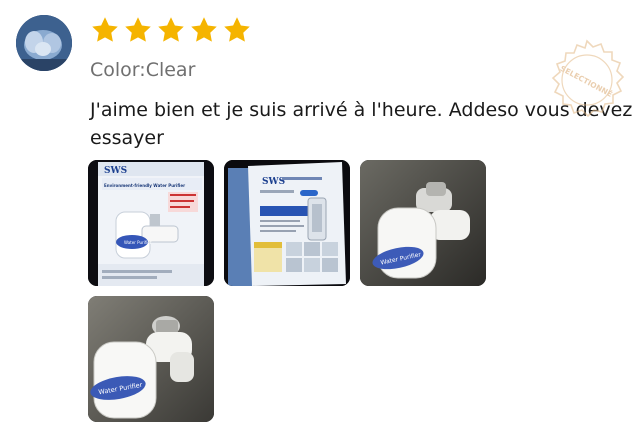  What do you see at coordinates (586, 81) in the screenshot?
I see `stamp-text: SELECTIONNÉ` at bounding box center [586, 81].